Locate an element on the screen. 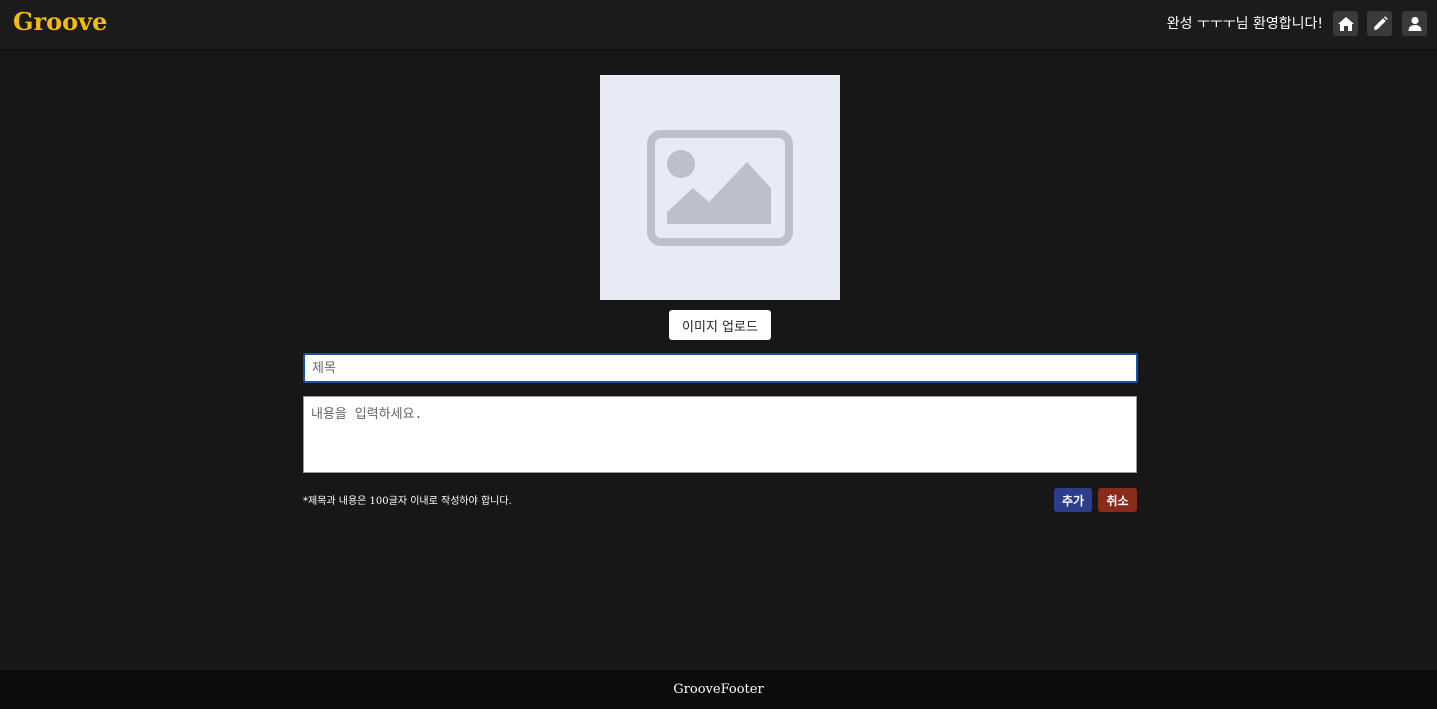 The image size is (1437, 709). content-textarea is located at coordinates (720, 434).